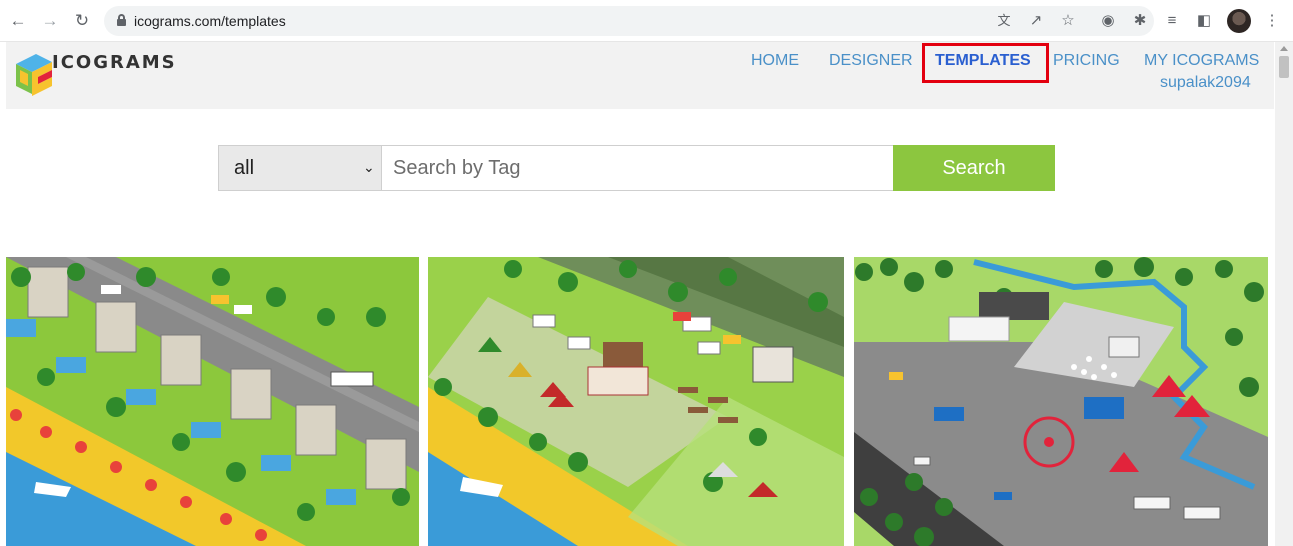  Describe the element at coordinates (1284, 67) in the screenshot. I see `scroll-thumb` at that location.